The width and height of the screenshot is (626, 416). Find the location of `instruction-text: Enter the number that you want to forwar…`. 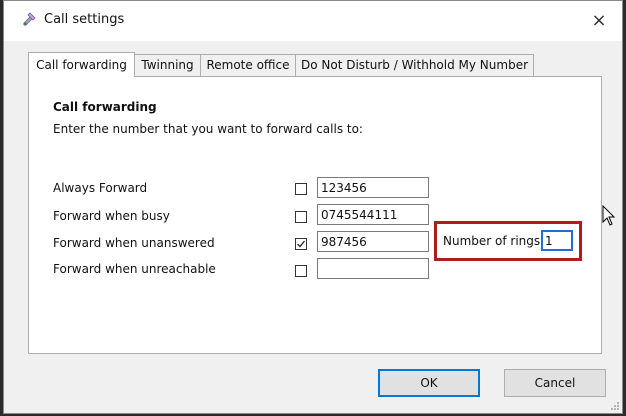

instruction-text: Enter the number that you want to forwar… is located at coordinates (208, 129).